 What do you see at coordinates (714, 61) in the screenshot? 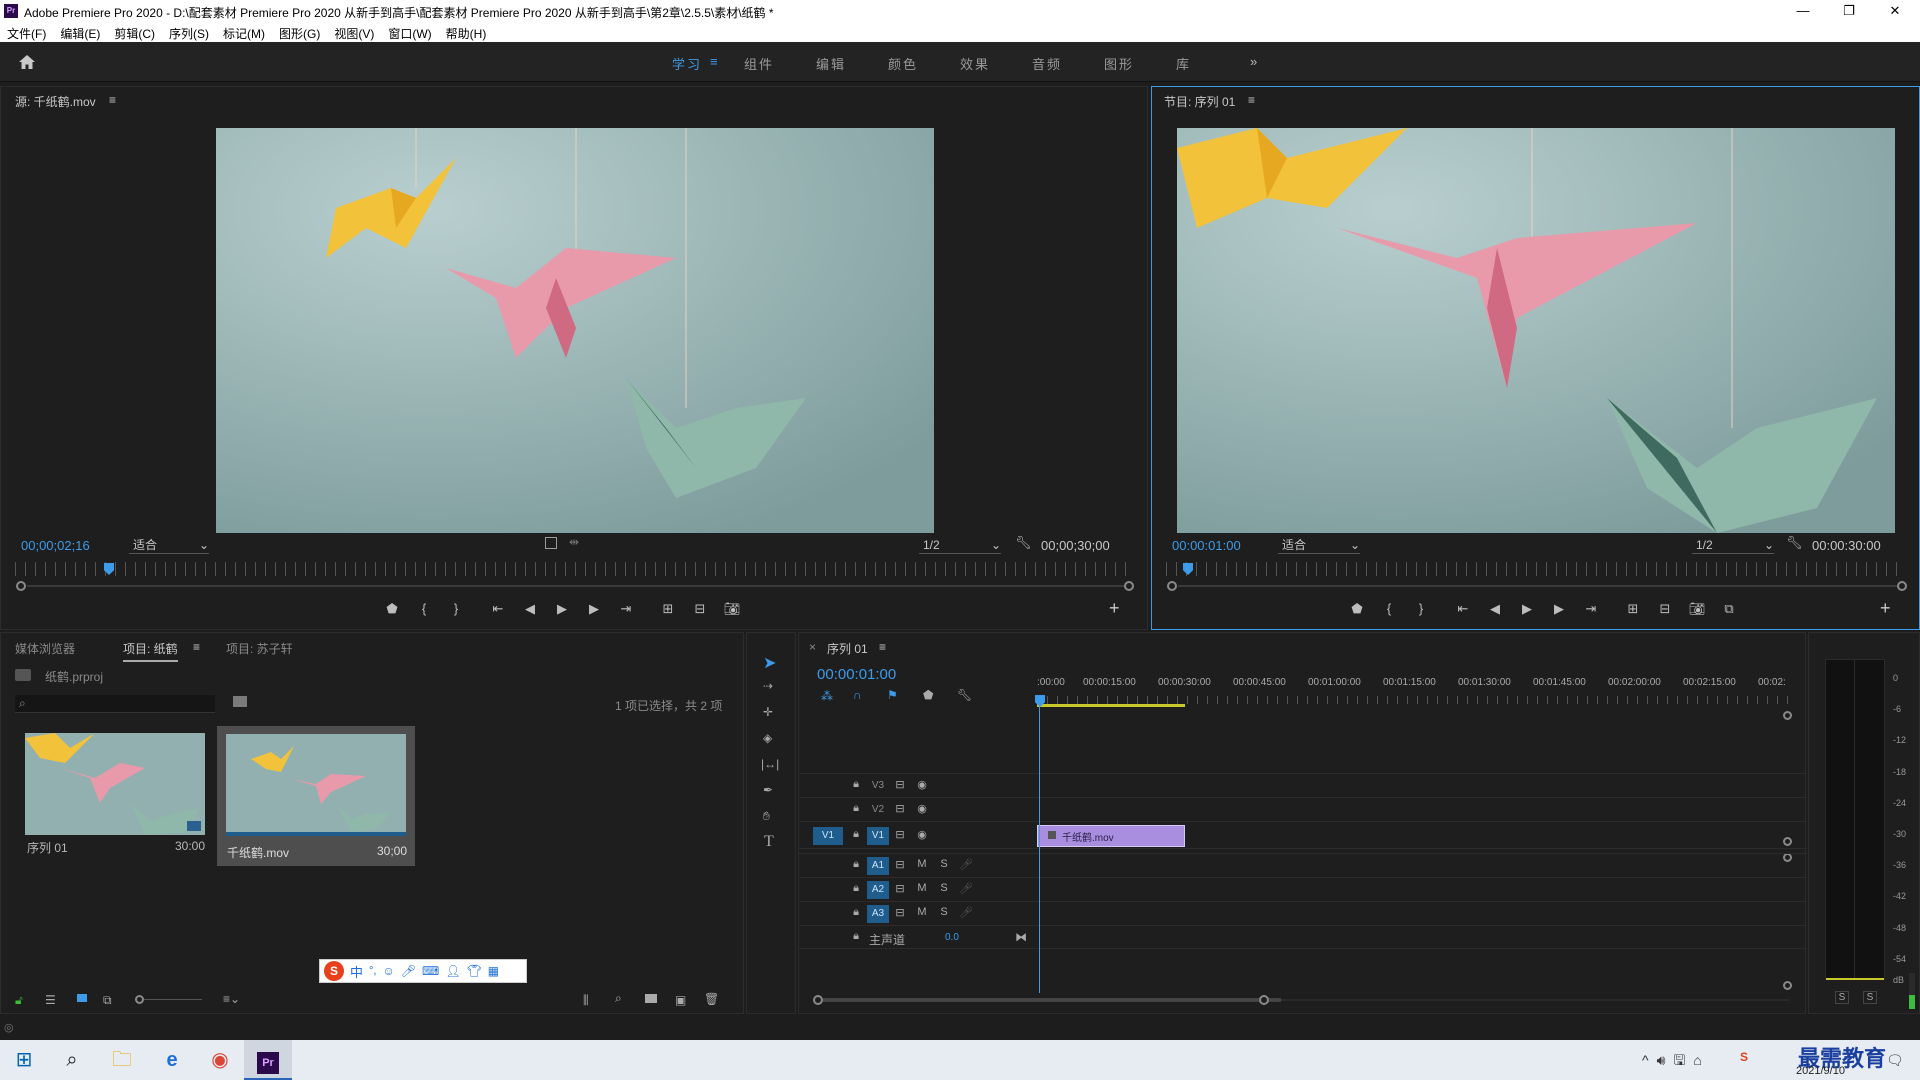
I see `workspace-menu-icon: ≡` at bounding box center [714, 61].